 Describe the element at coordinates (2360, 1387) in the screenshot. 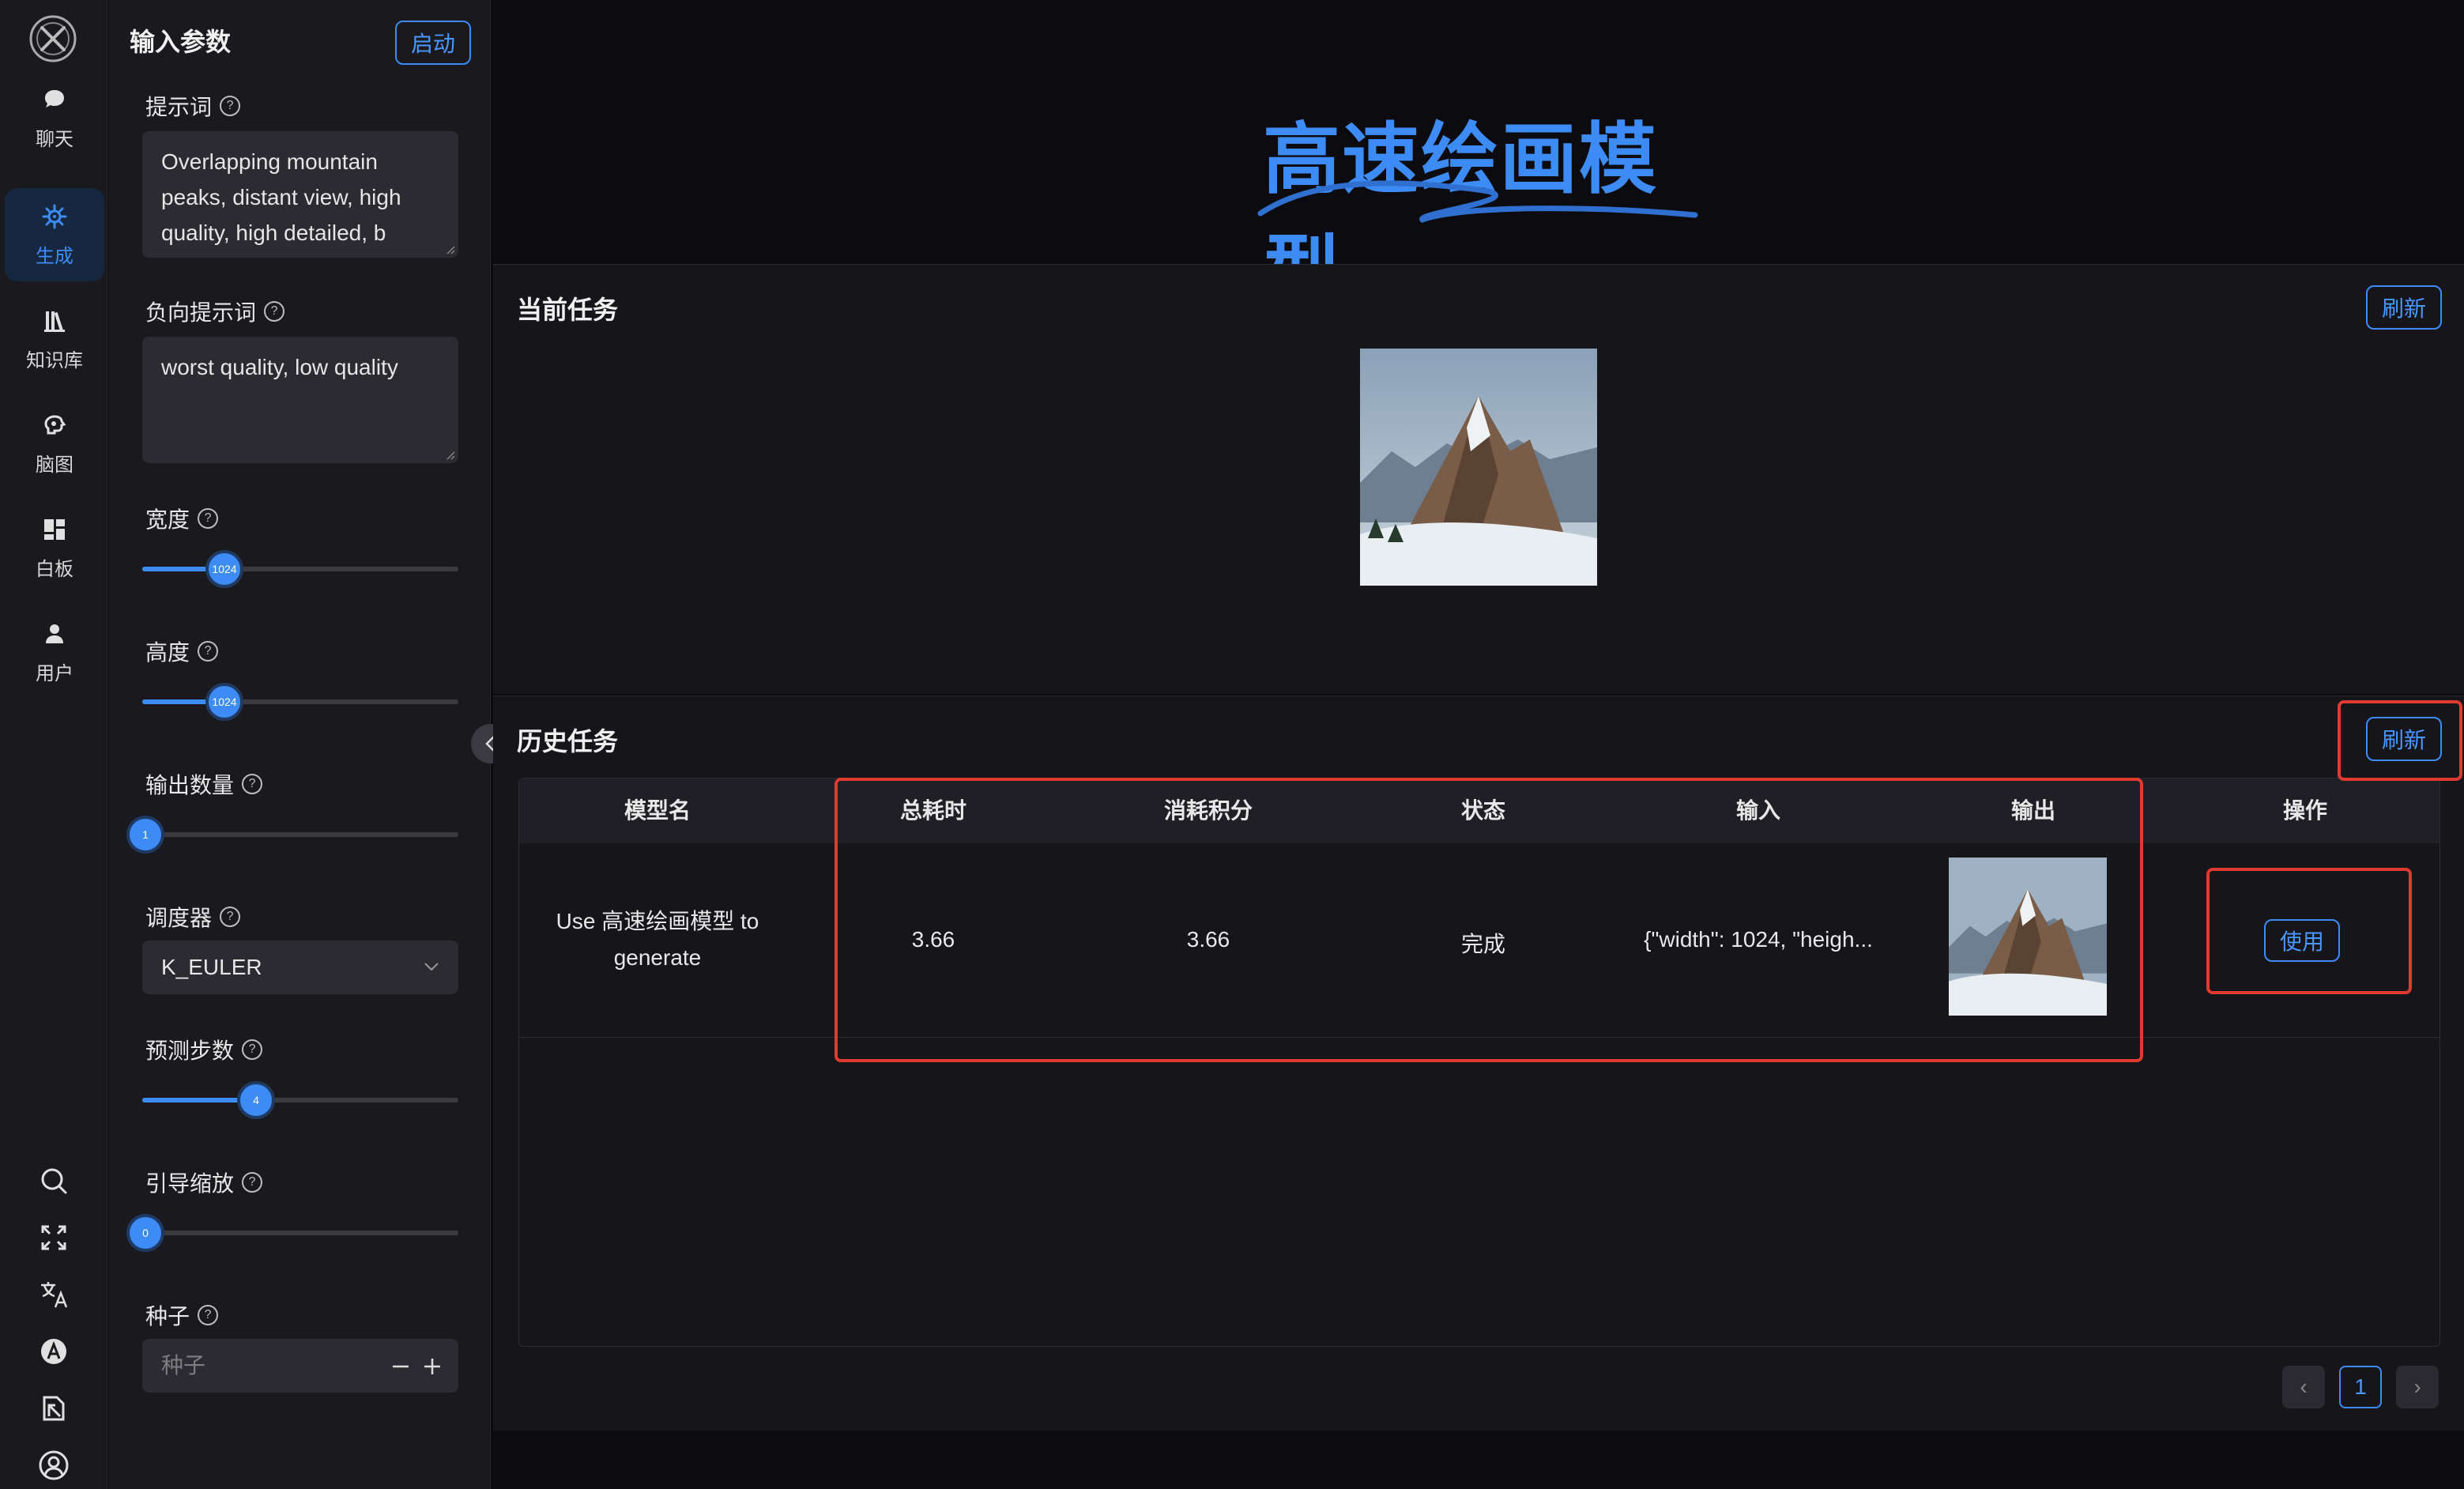

I see `pagination-page-1: 1` at that location.